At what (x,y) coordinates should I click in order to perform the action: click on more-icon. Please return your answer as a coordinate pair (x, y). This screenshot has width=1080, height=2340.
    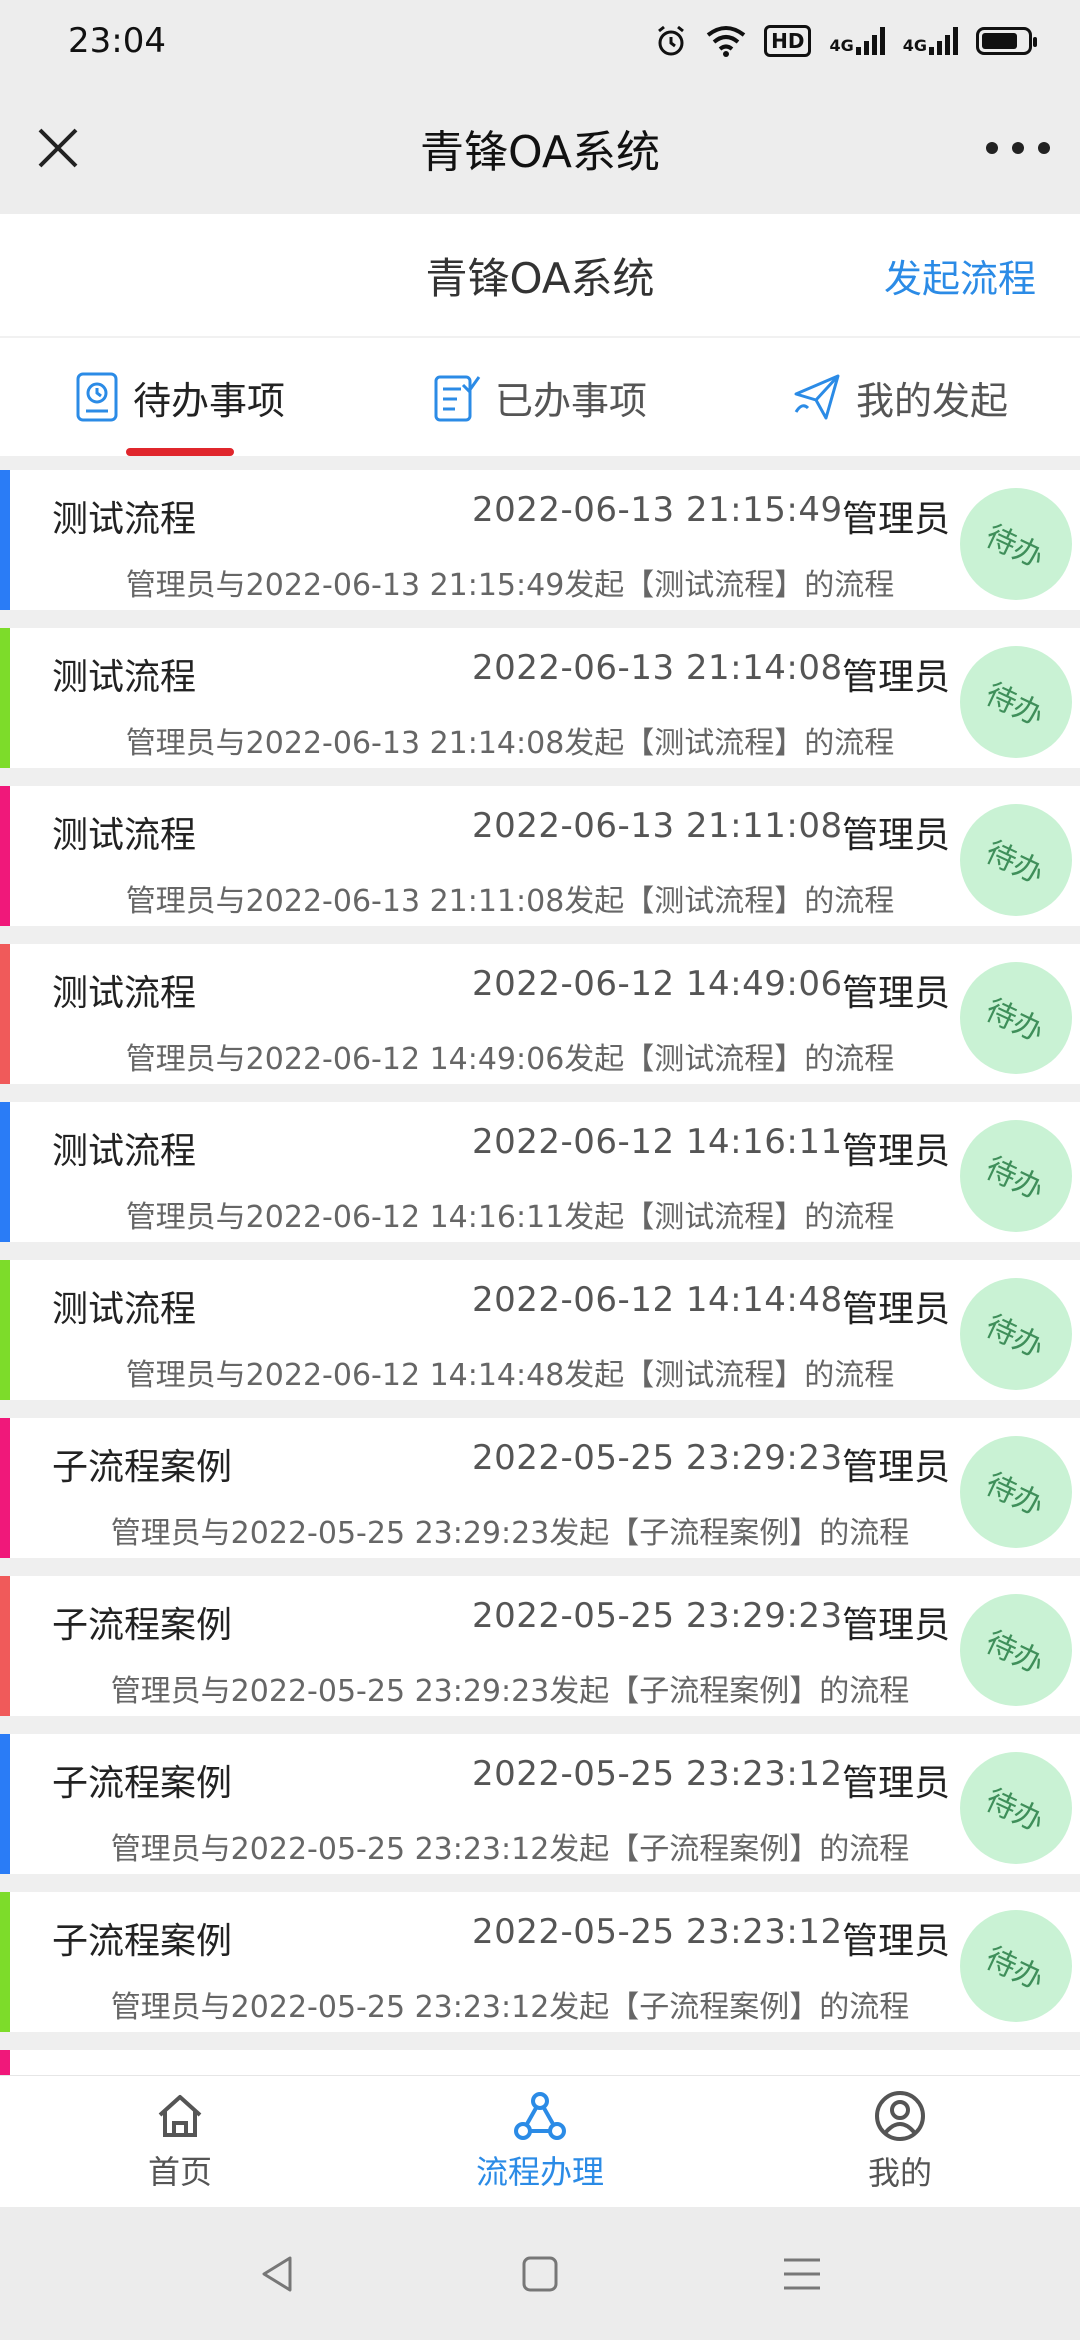
    Looking at the image, I should click on (1018, 148).